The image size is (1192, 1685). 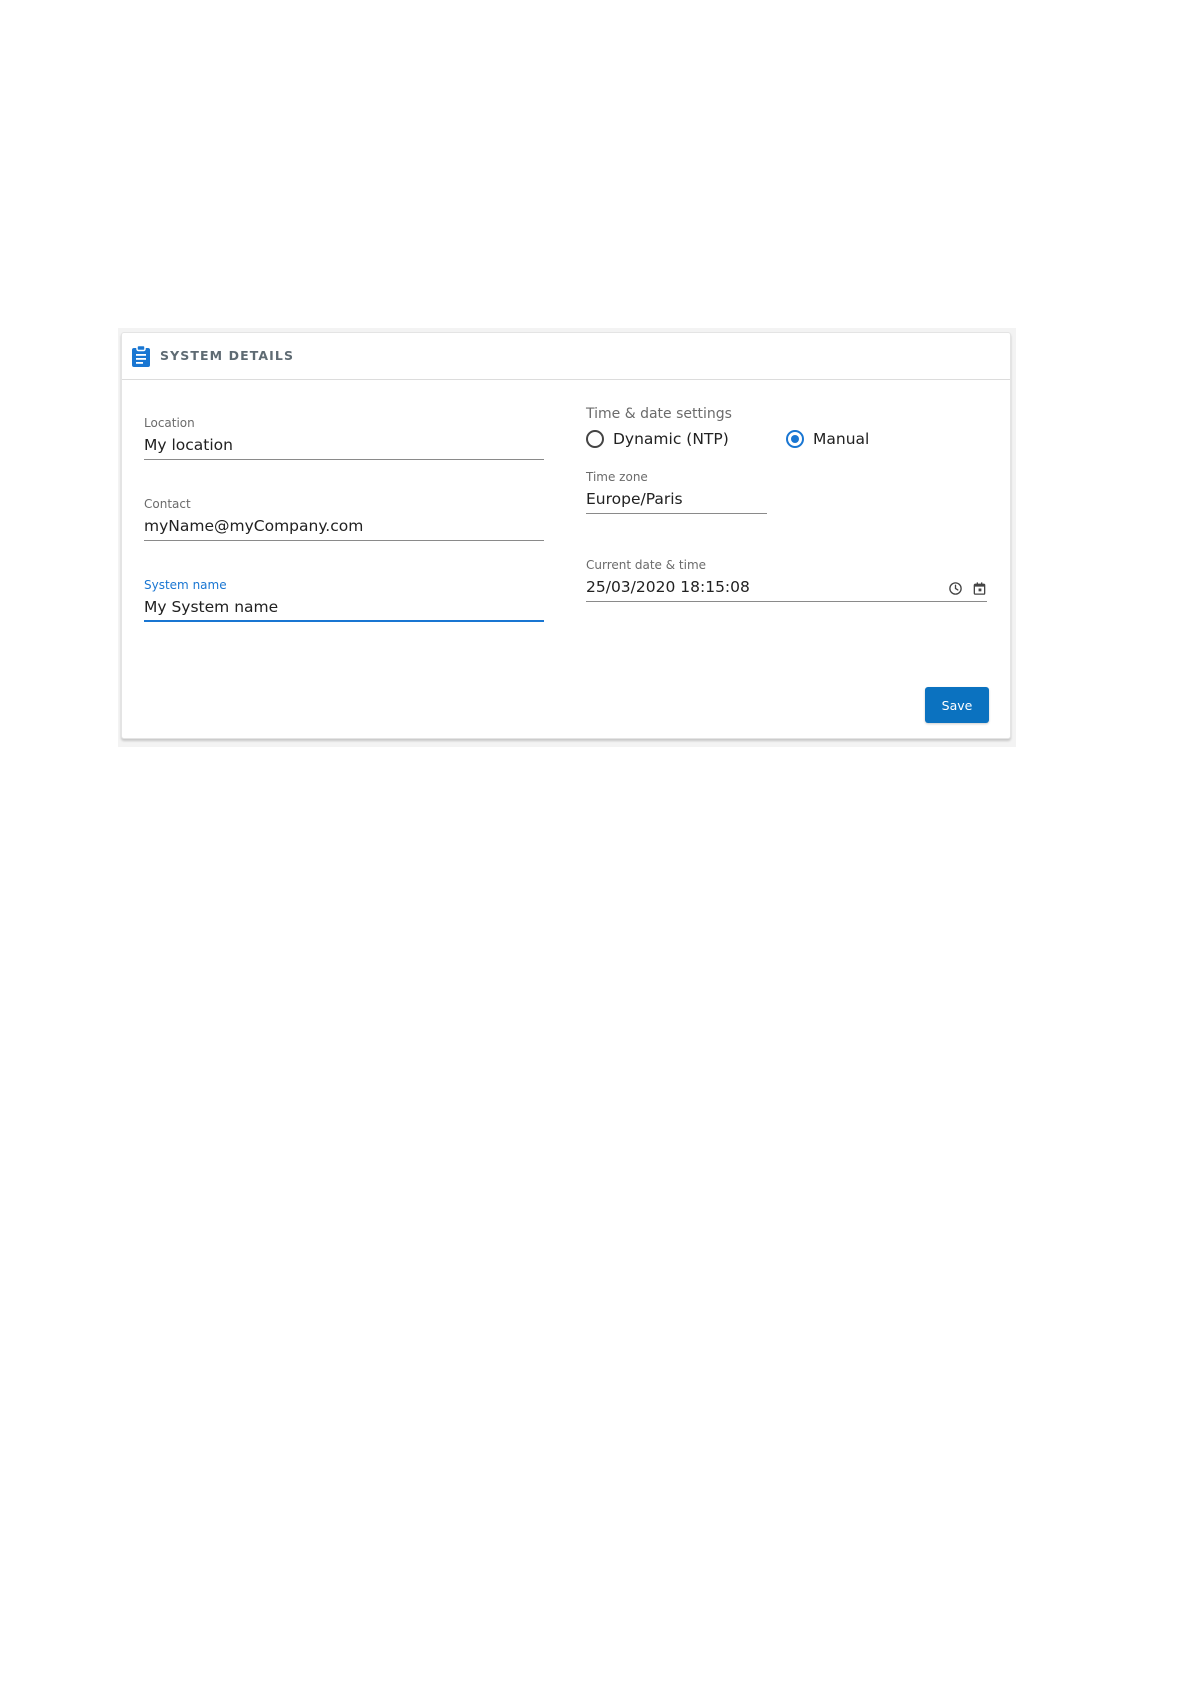 I want to click on current-datetime-field: Current date & time, so click(x=786, y=579).